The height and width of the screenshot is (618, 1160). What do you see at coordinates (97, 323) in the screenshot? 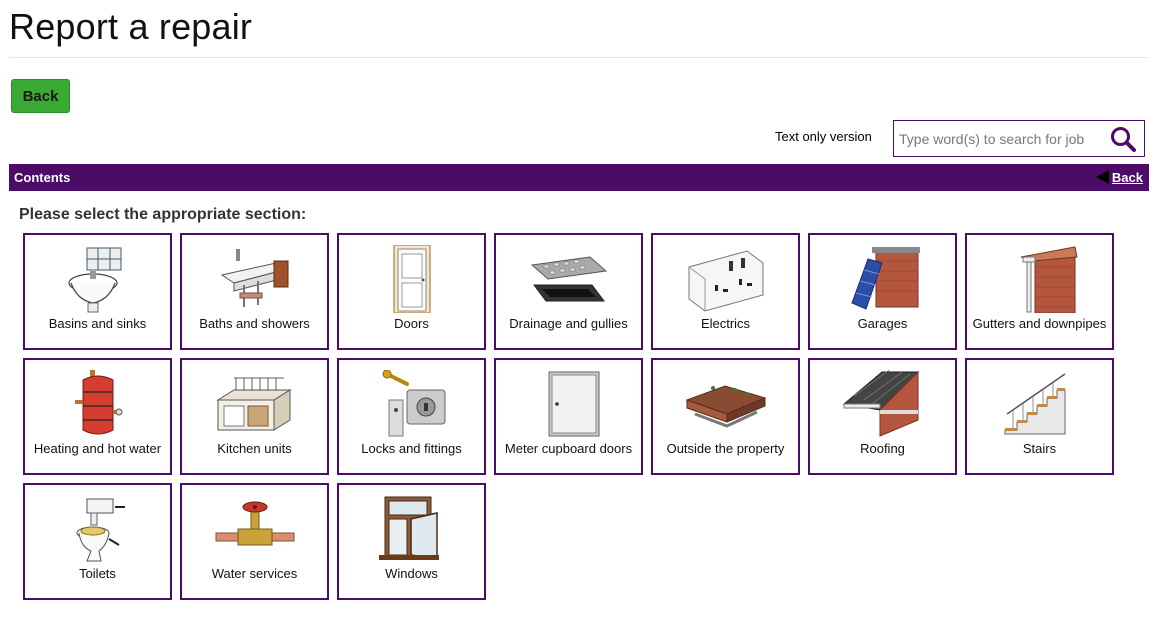
I see `section-label: Basins and sinks` at bounding box center [97, 323].